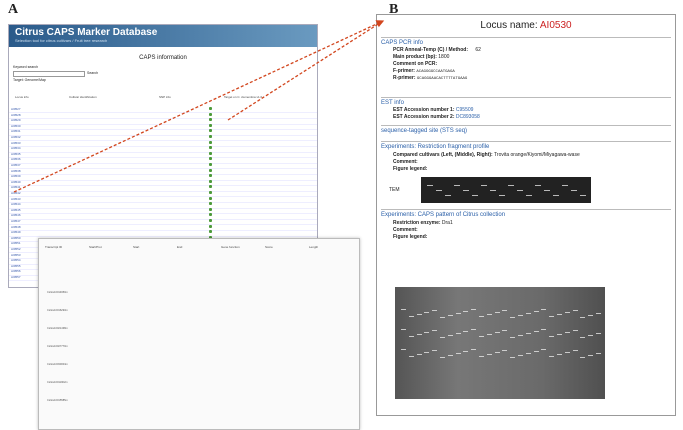 Image resolution: width=683 pixels, height=430 pixels. I want to click on locus-link: AI0531, so click(16, 131).